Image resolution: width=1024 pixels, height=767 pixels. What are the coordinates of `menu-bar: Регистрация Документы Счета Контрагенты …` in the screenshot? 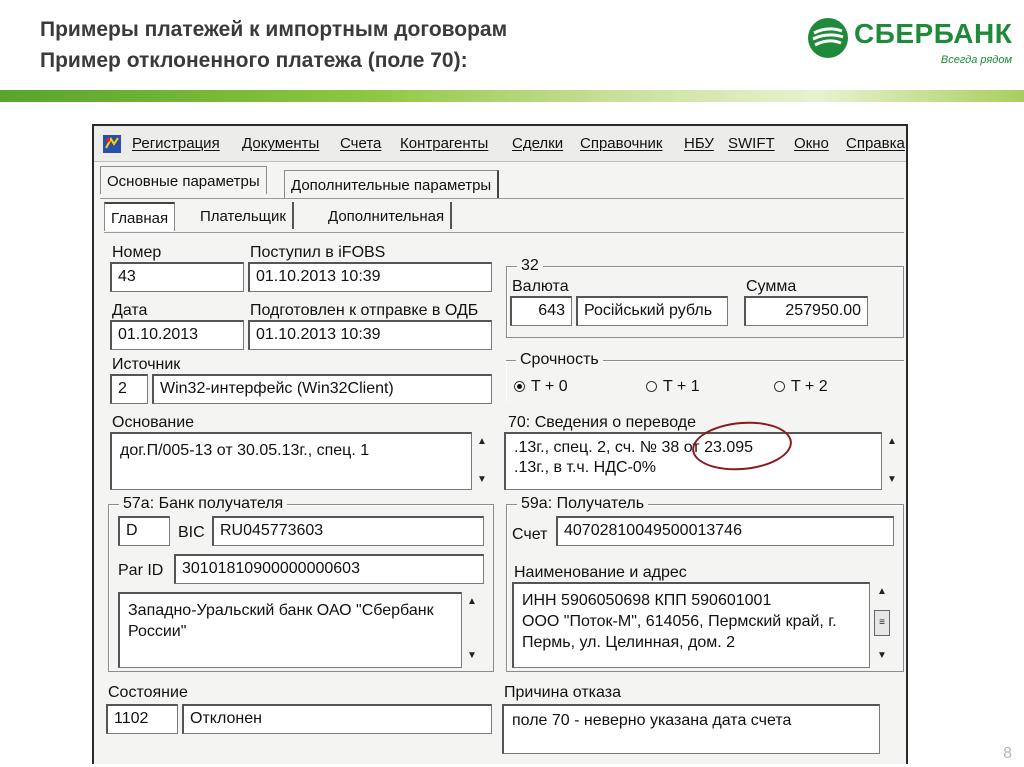 It's located at (500, 144).